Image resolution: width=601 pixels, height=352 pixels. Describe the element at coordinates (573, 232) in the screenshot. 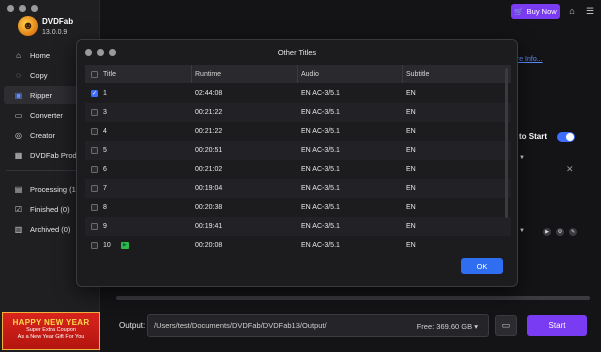

I see `edit-icon: ✎` at that location.